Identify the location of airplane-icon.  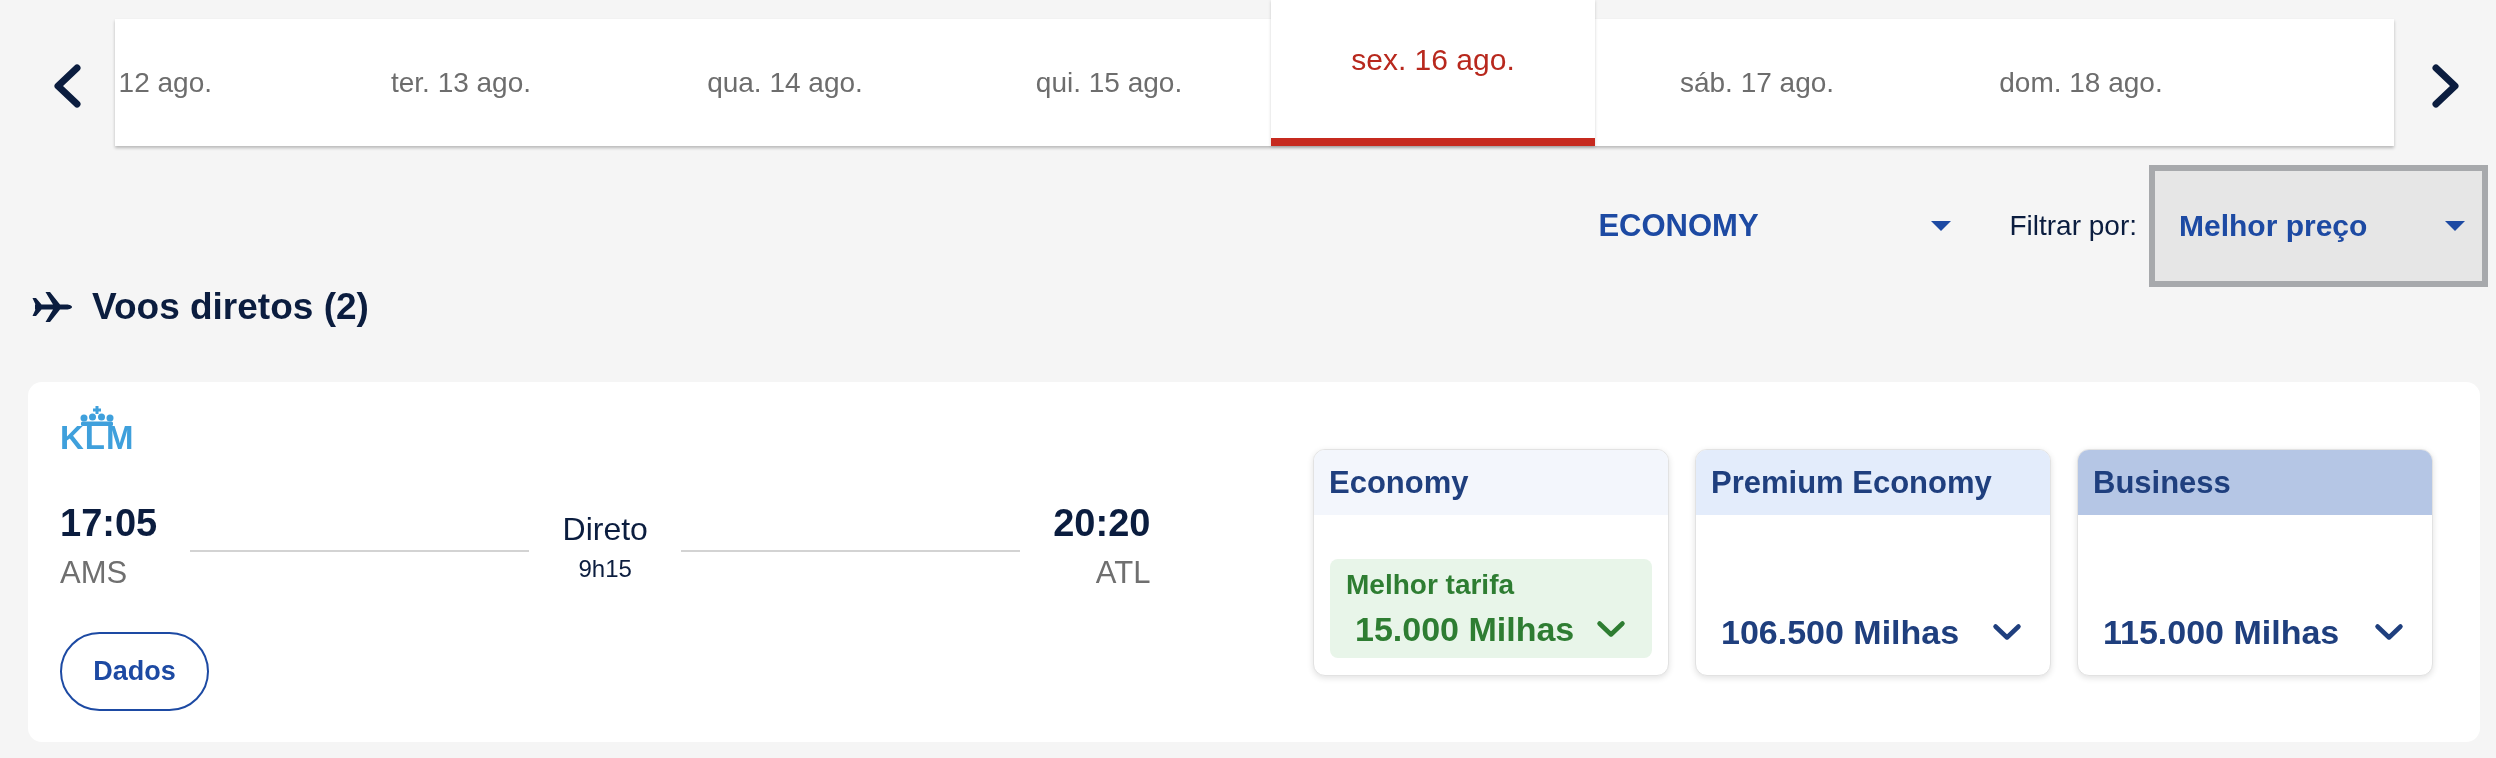
(52, 307).